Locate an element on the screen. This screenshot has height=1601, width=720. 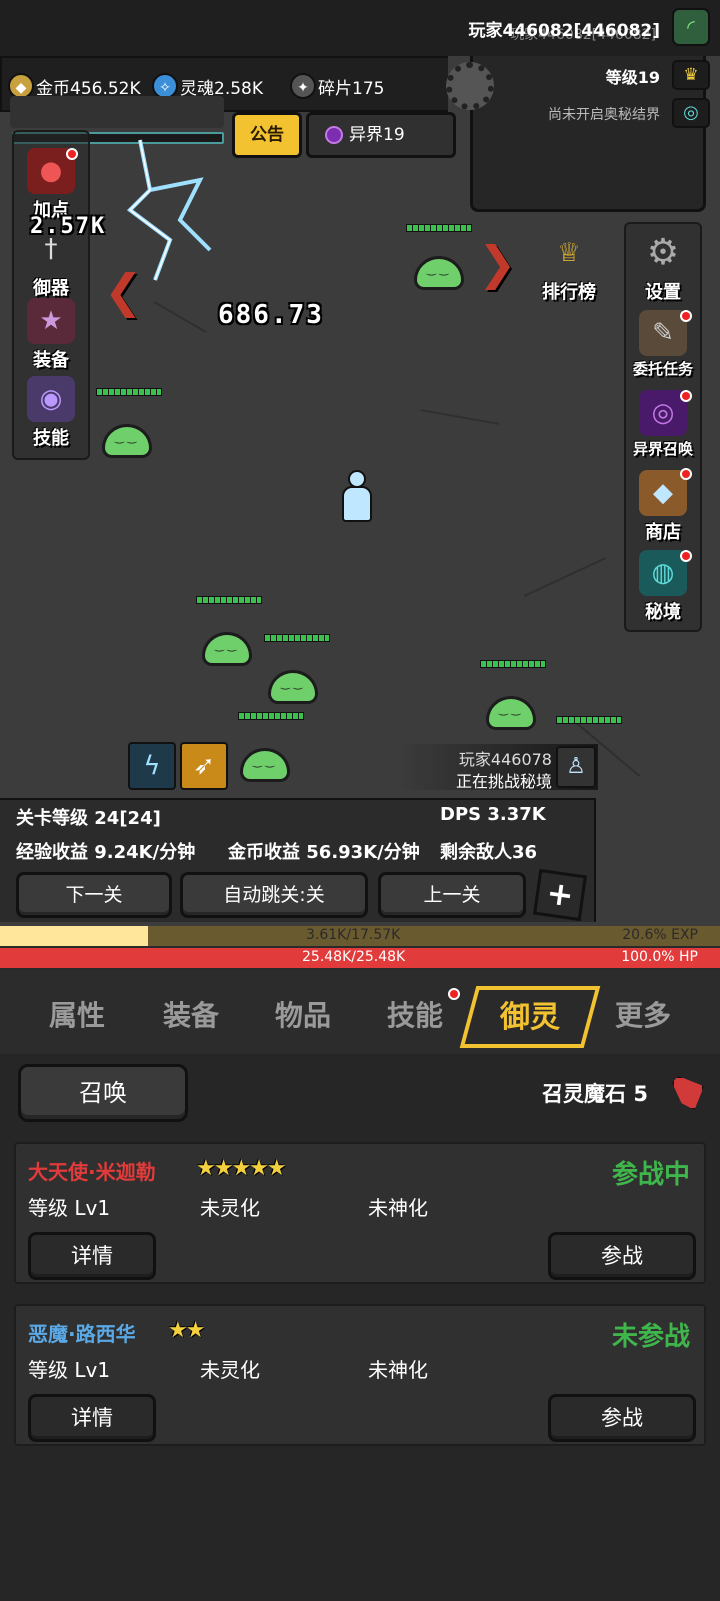
tab-more: 更多 is located at coordinates (643, 1014).